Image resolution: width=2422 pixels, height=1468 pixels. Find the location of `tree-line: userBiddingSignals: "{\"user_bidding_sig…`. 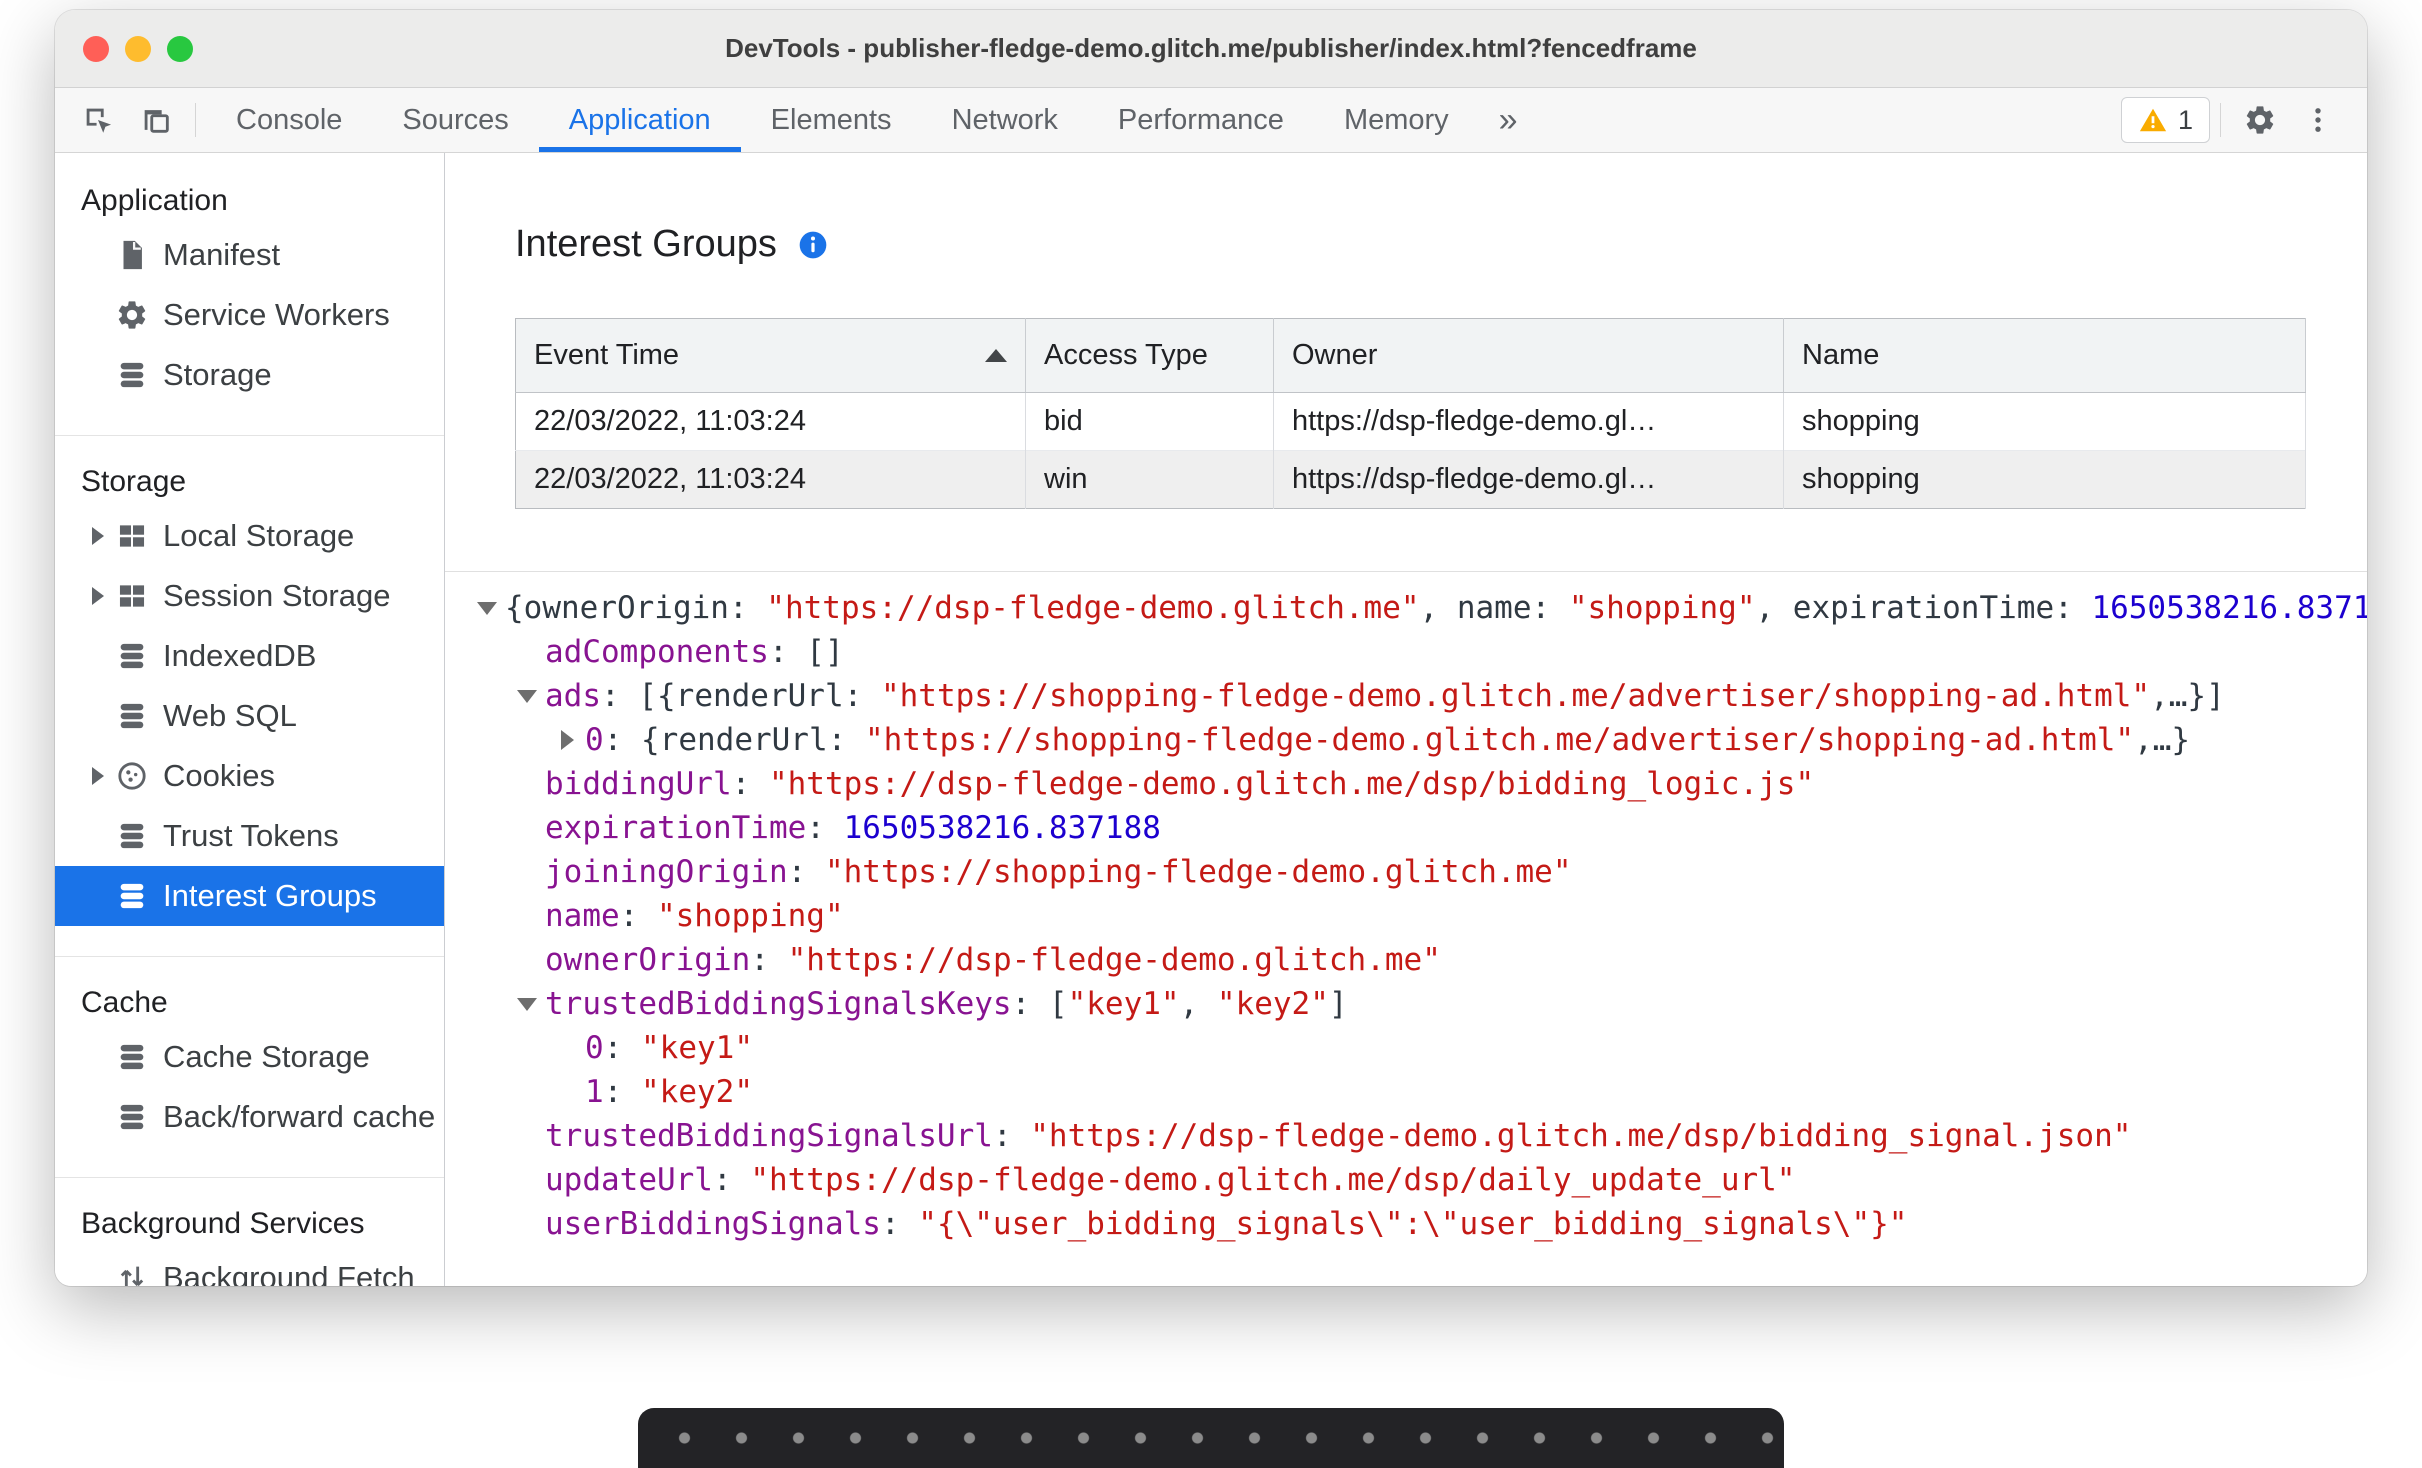

tree-line: userBiddingSignals: "{\"user_bidding_sig… is located at coordinates (1418, 1224).